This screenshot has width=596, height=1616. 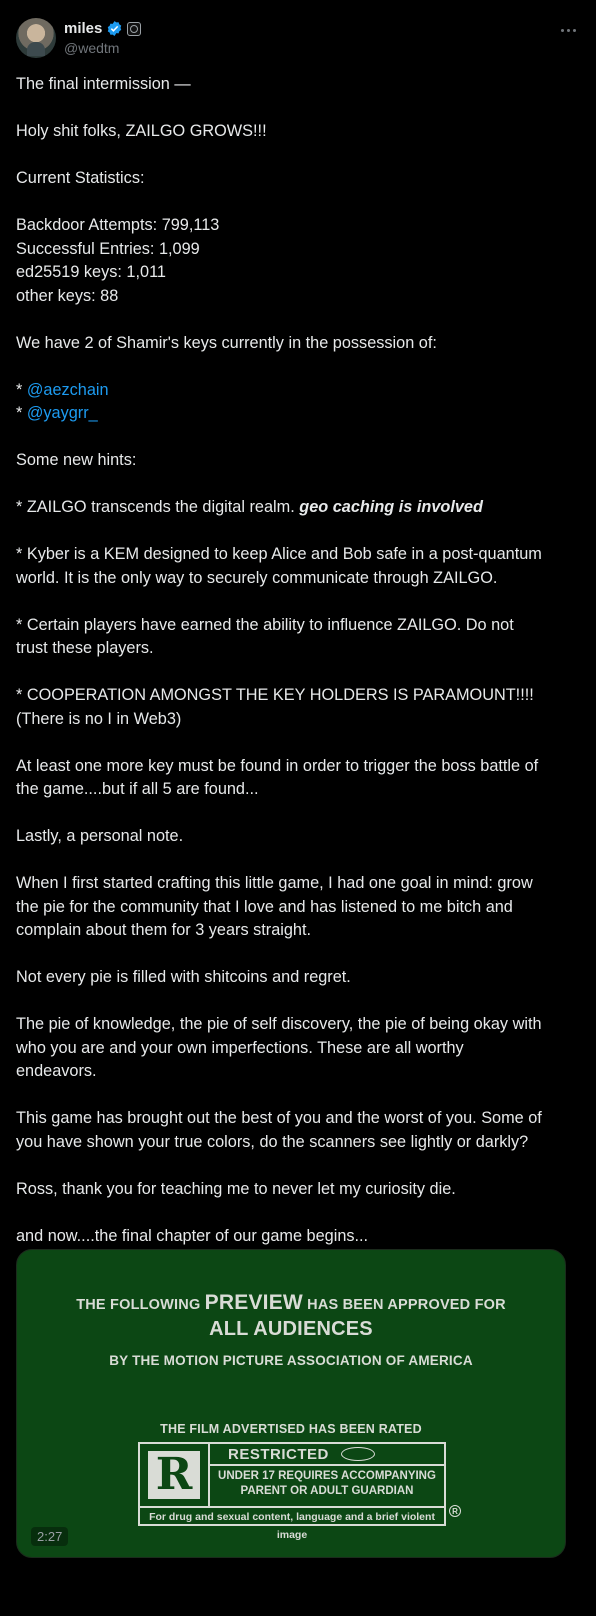 I want to click on handle: @wedtm, so click(x=91, y=48).